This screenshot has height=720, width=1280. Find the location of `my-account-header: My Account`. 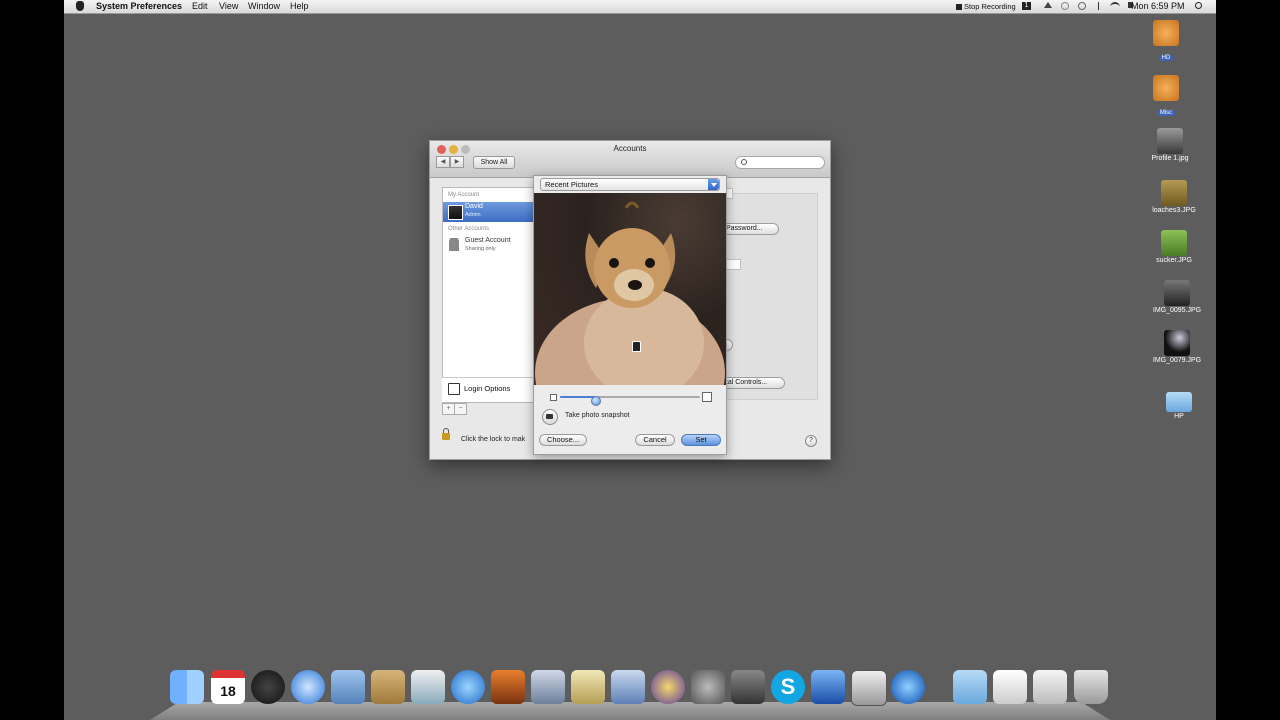

my-account-header: My Account is located at coordinates (464, 195).